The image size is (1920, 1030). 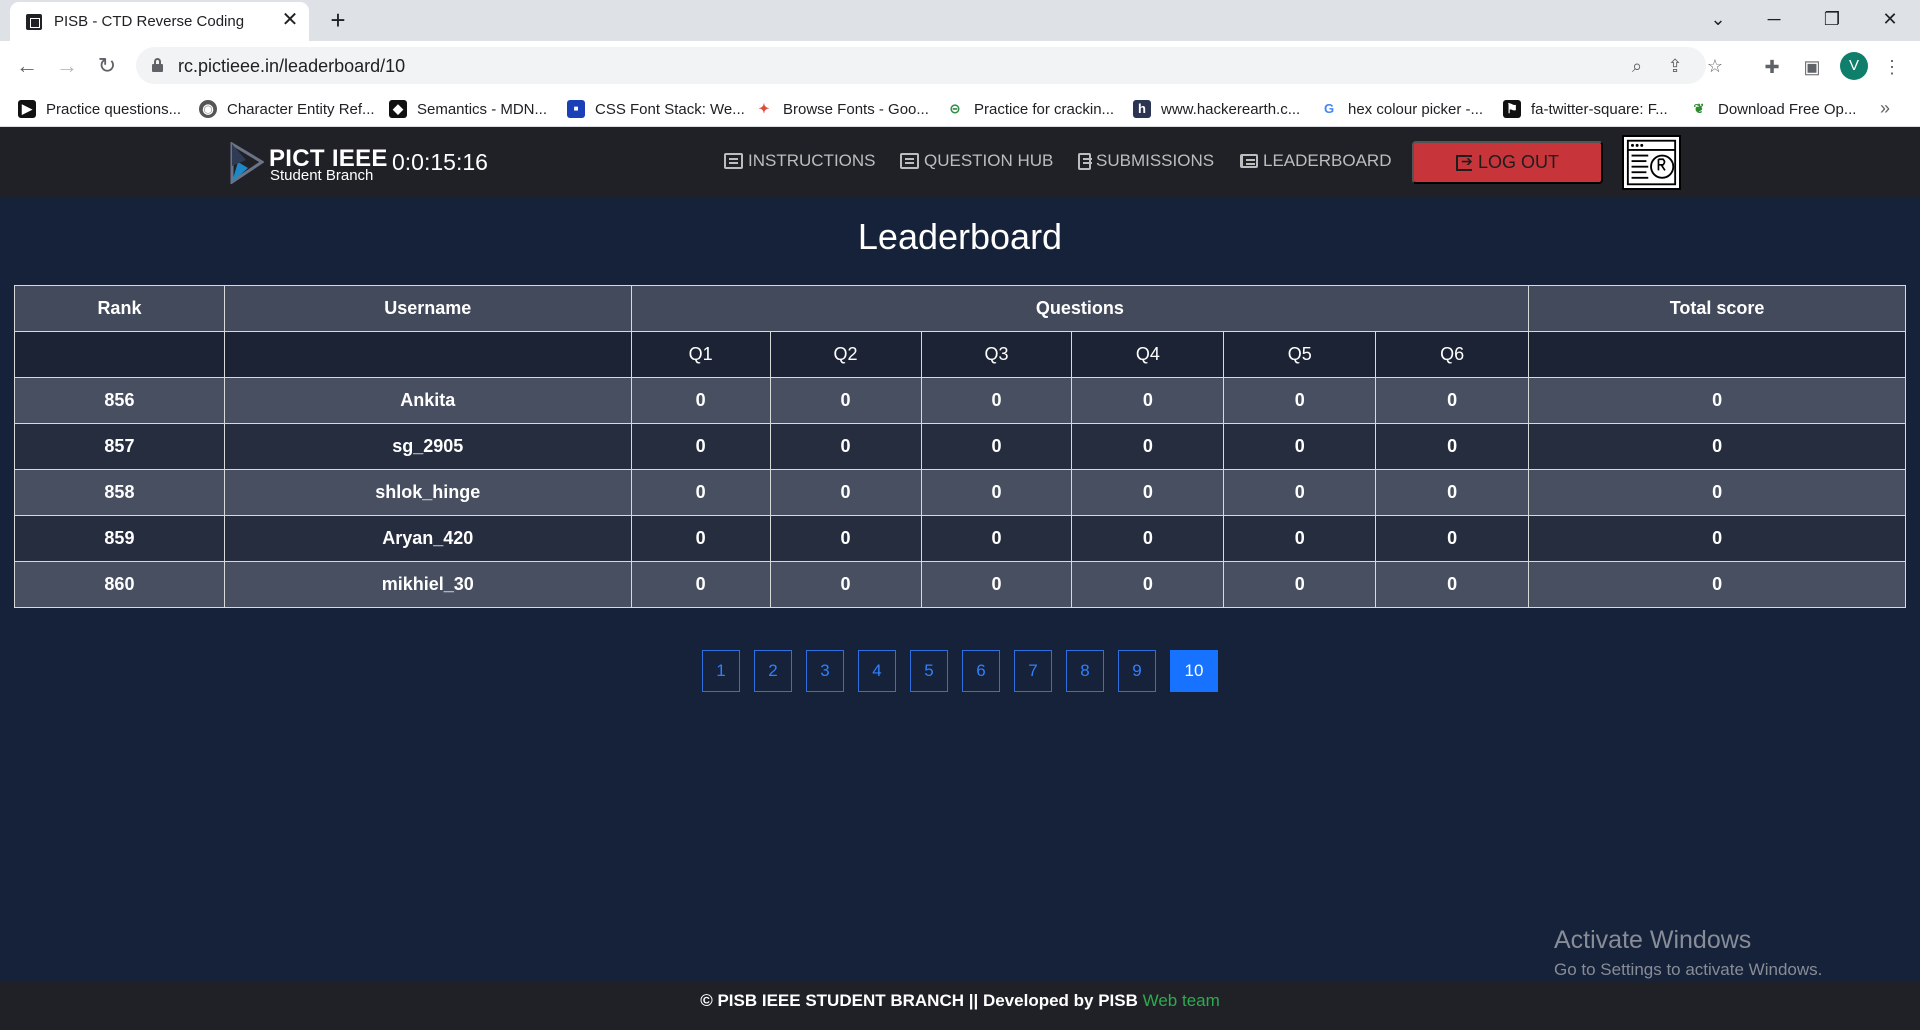 I want to click on more-bookmarks-icon: », so click(x=1885, y=108).